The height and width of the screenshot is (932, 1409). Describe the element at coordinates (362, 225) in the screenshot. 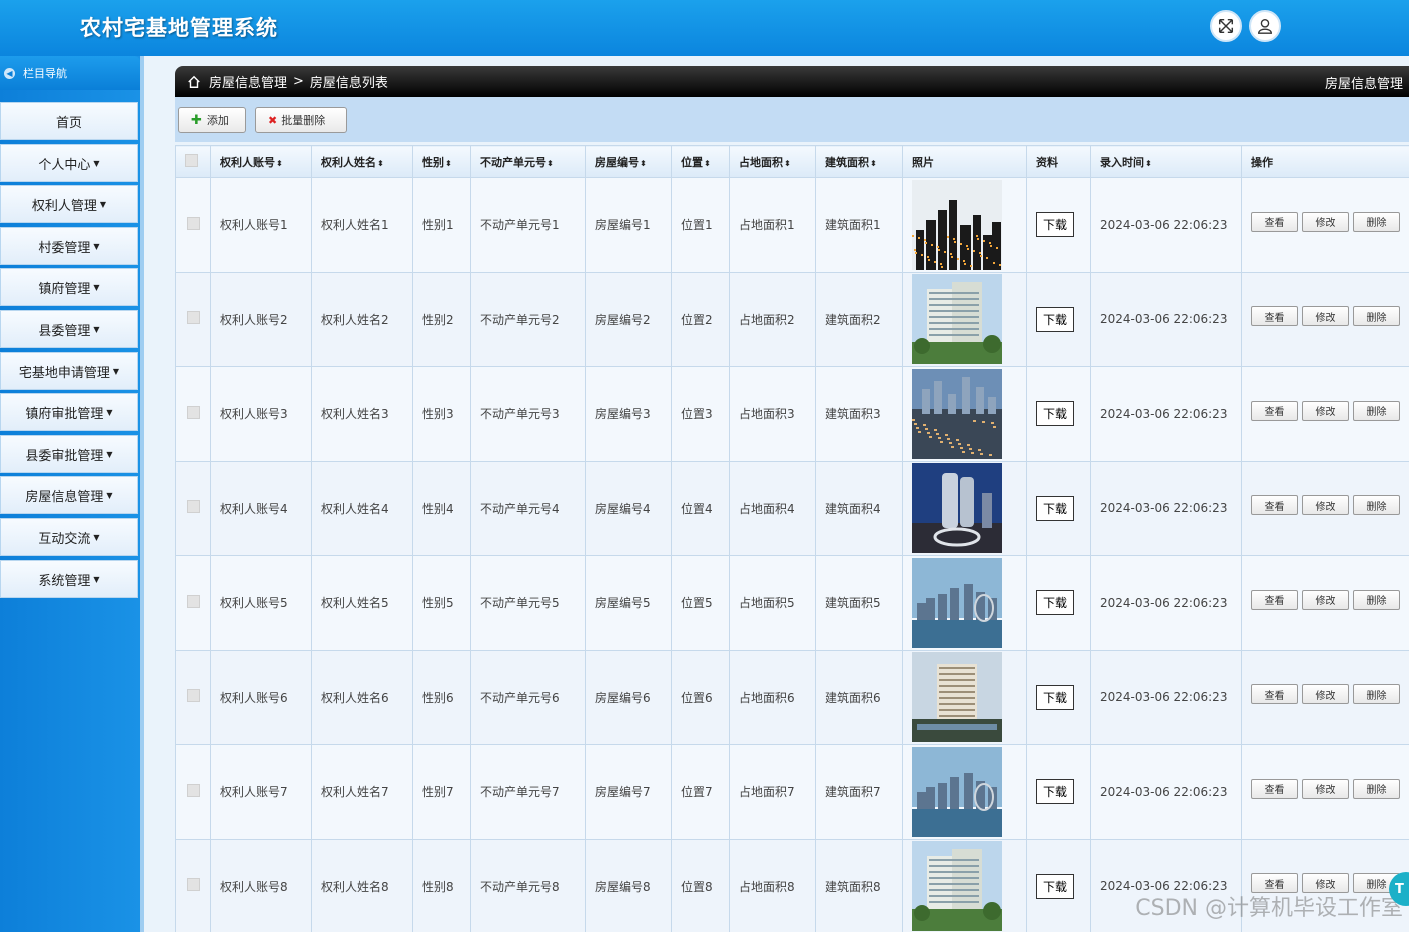

I see `cell-name: 权利人姓名1` at that location.